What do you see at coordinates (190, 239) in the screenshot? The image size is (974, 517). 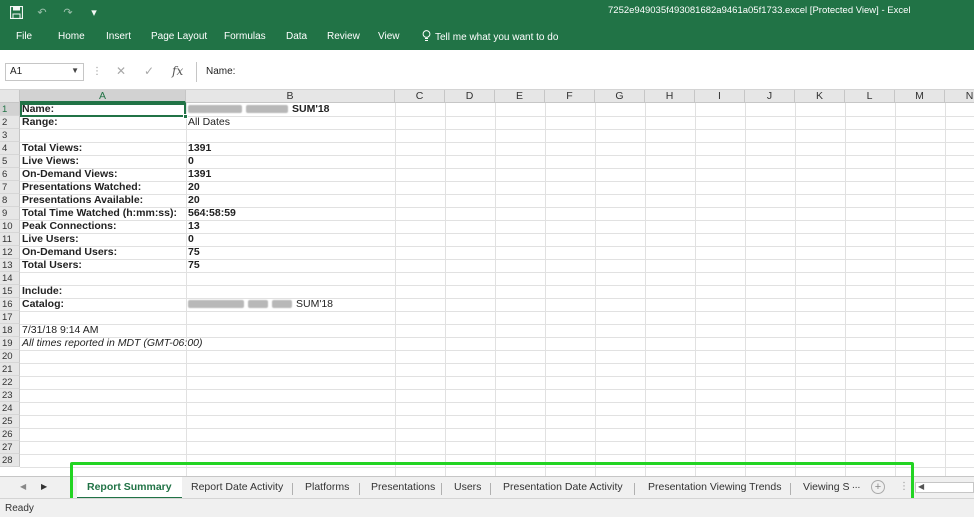 I see `cell-b11: 0` at bounding box center [190, 239].